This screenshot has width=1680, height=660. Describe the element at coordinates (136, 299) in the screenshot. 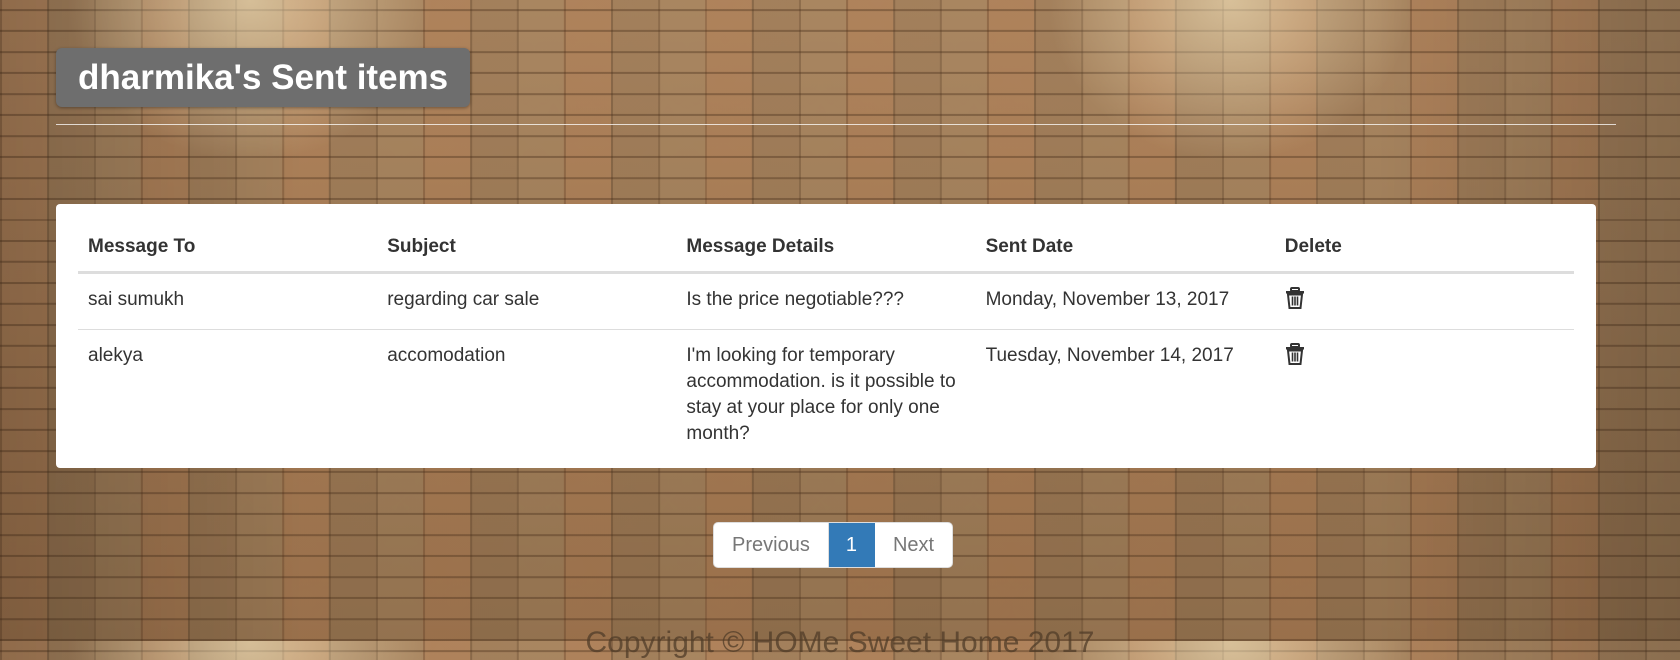

I see `cell-message-to: sai sumukh` at that location.